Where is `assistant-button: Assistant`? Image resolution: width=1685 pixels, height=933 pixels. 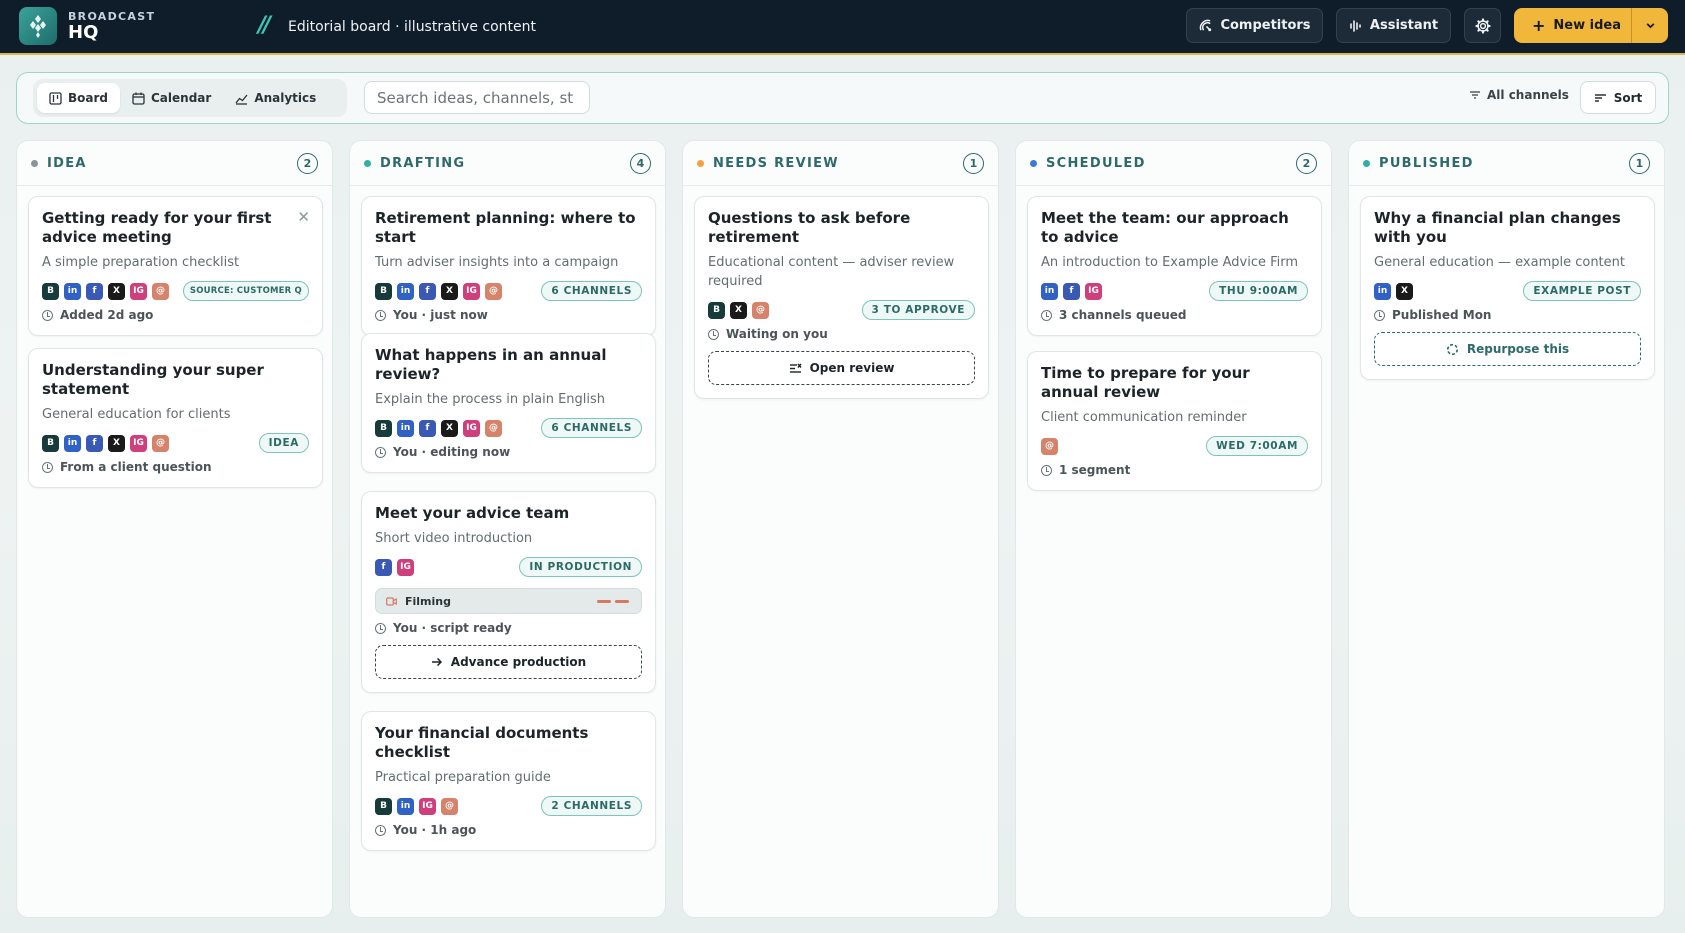
assistant-button: Assistant is located at coordinates (1393, 25).